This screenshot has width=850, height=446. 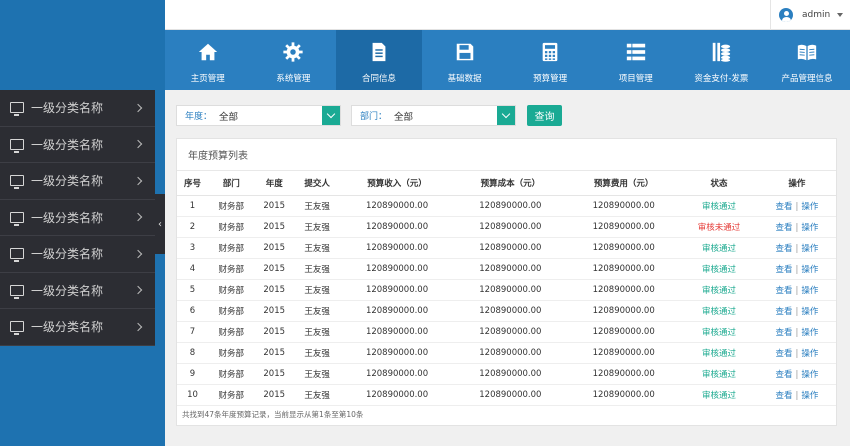 I want to click on sidebar-item-1: 一级分类名称, so click(x=77, y=108).